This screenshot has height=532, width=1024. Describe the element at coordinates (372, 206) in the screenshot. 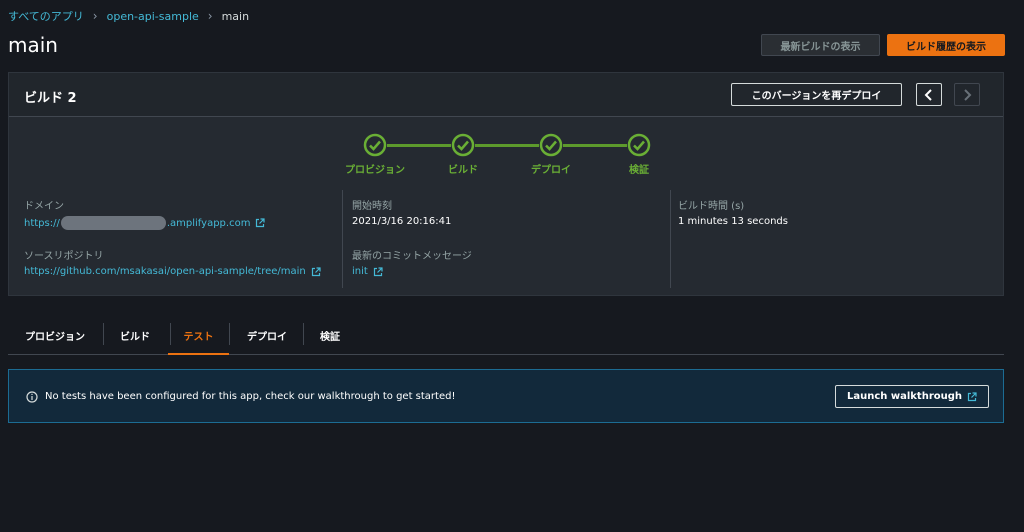

I see `start-time-label: 開始時刻` at that location.